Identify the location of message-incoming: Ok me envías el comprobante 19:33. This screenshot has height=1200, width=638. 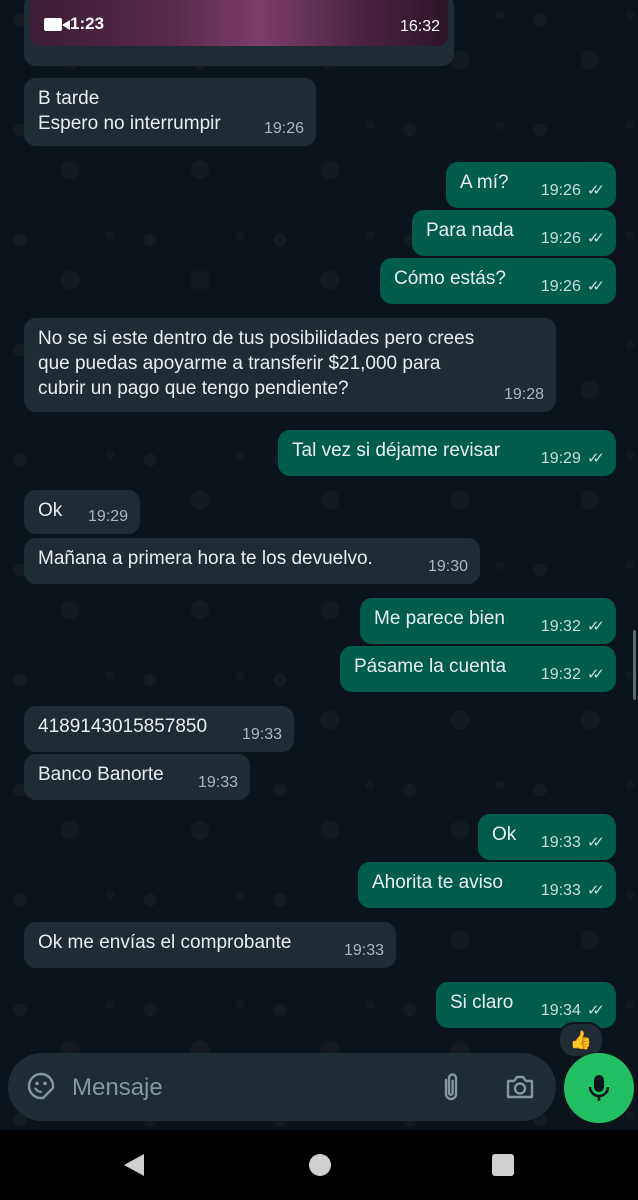
(210, 945).